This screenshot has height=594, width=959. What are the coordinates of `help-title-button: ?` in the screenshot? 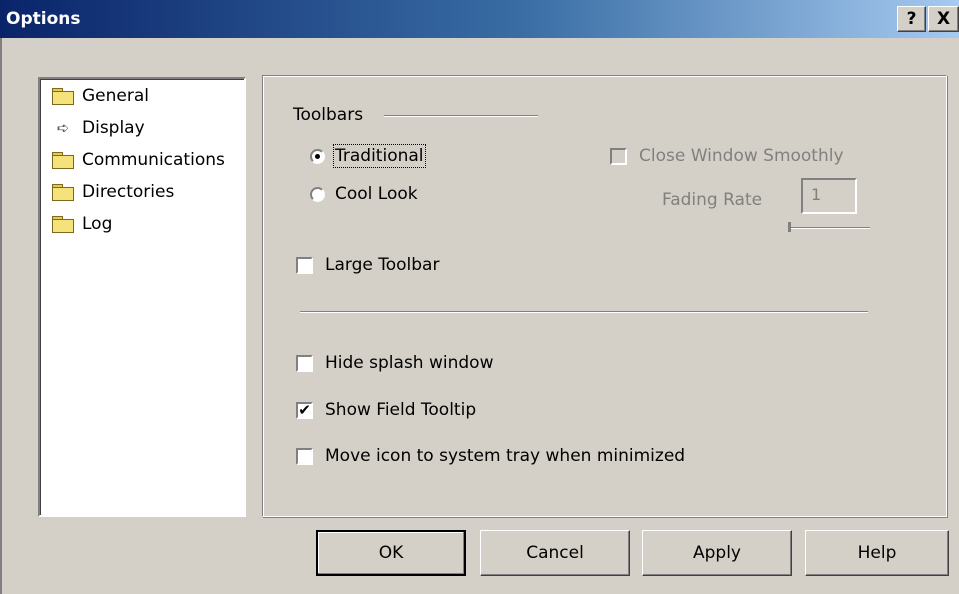 It's located at (911, 19).